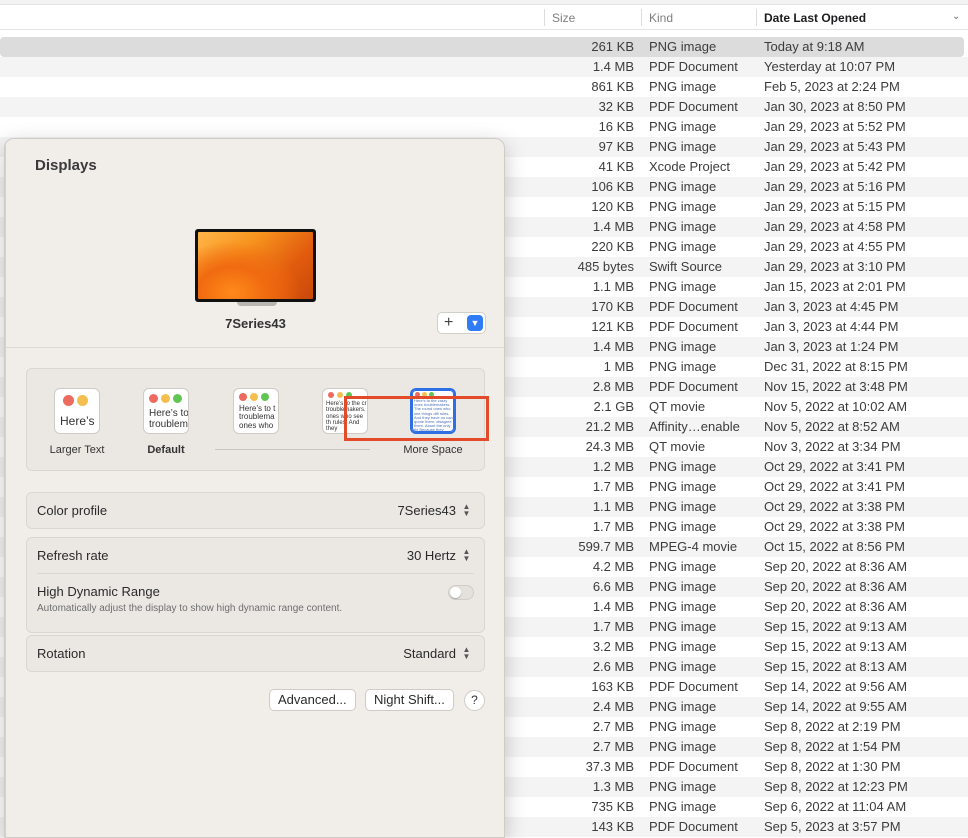  What do you see at coordinates (616, 126) in the screenshot?
I see `cell-size: 16 KB` at bounding box center [616, 126].